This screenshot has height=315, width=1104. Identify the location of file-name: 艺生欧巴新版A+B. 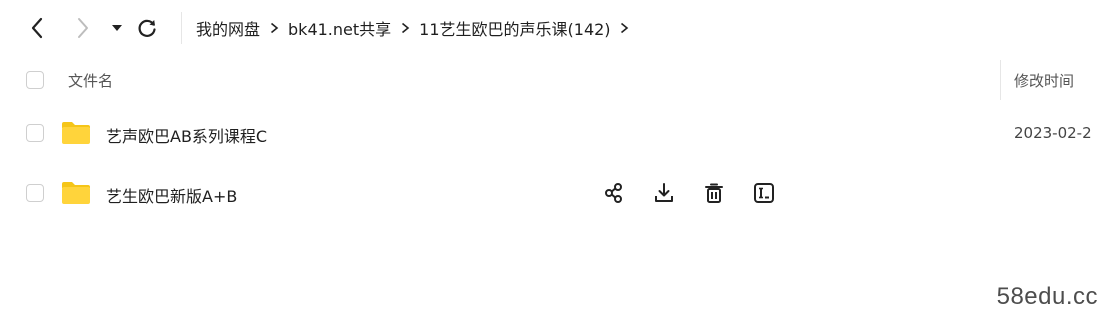
(171, 195).